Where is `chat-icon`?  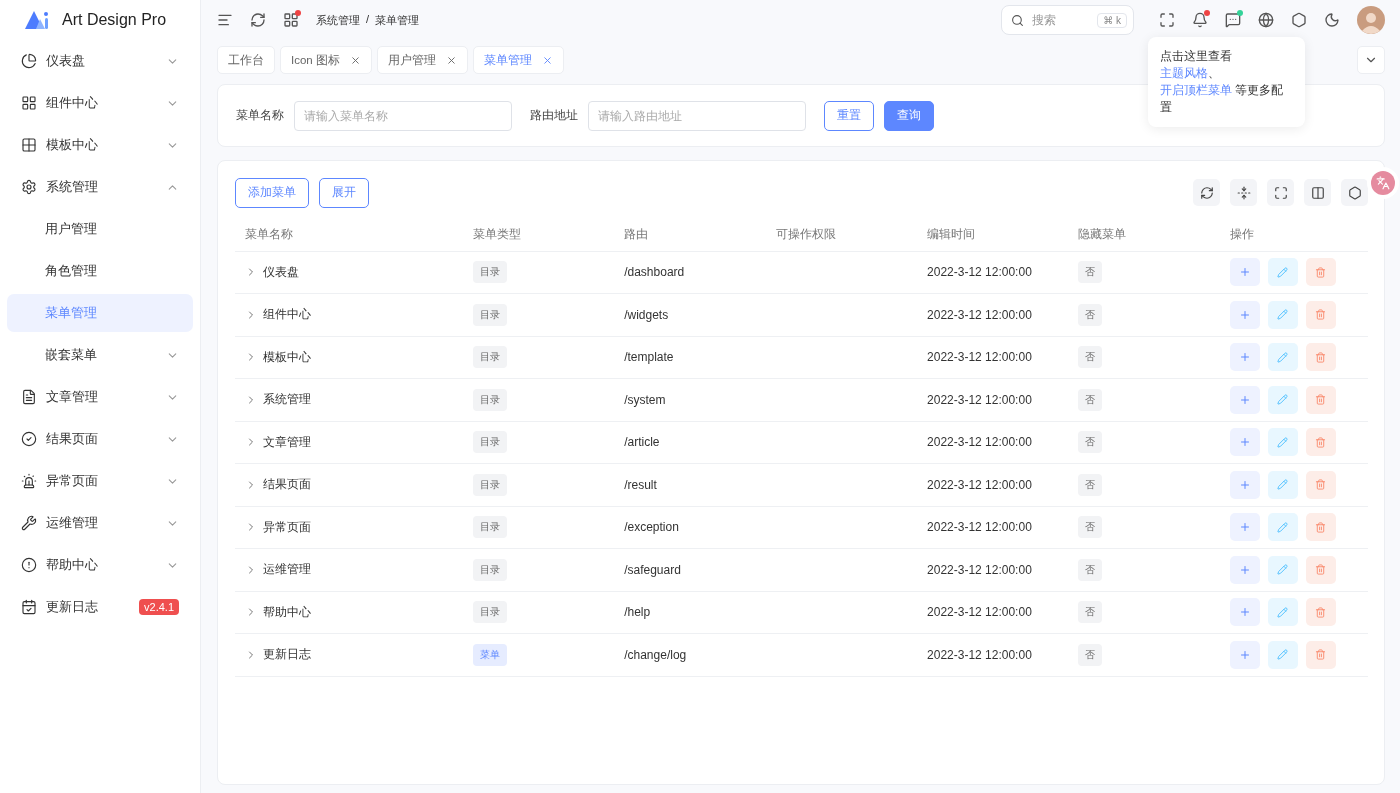
chat-icon is located at coordinates (1233, 20).